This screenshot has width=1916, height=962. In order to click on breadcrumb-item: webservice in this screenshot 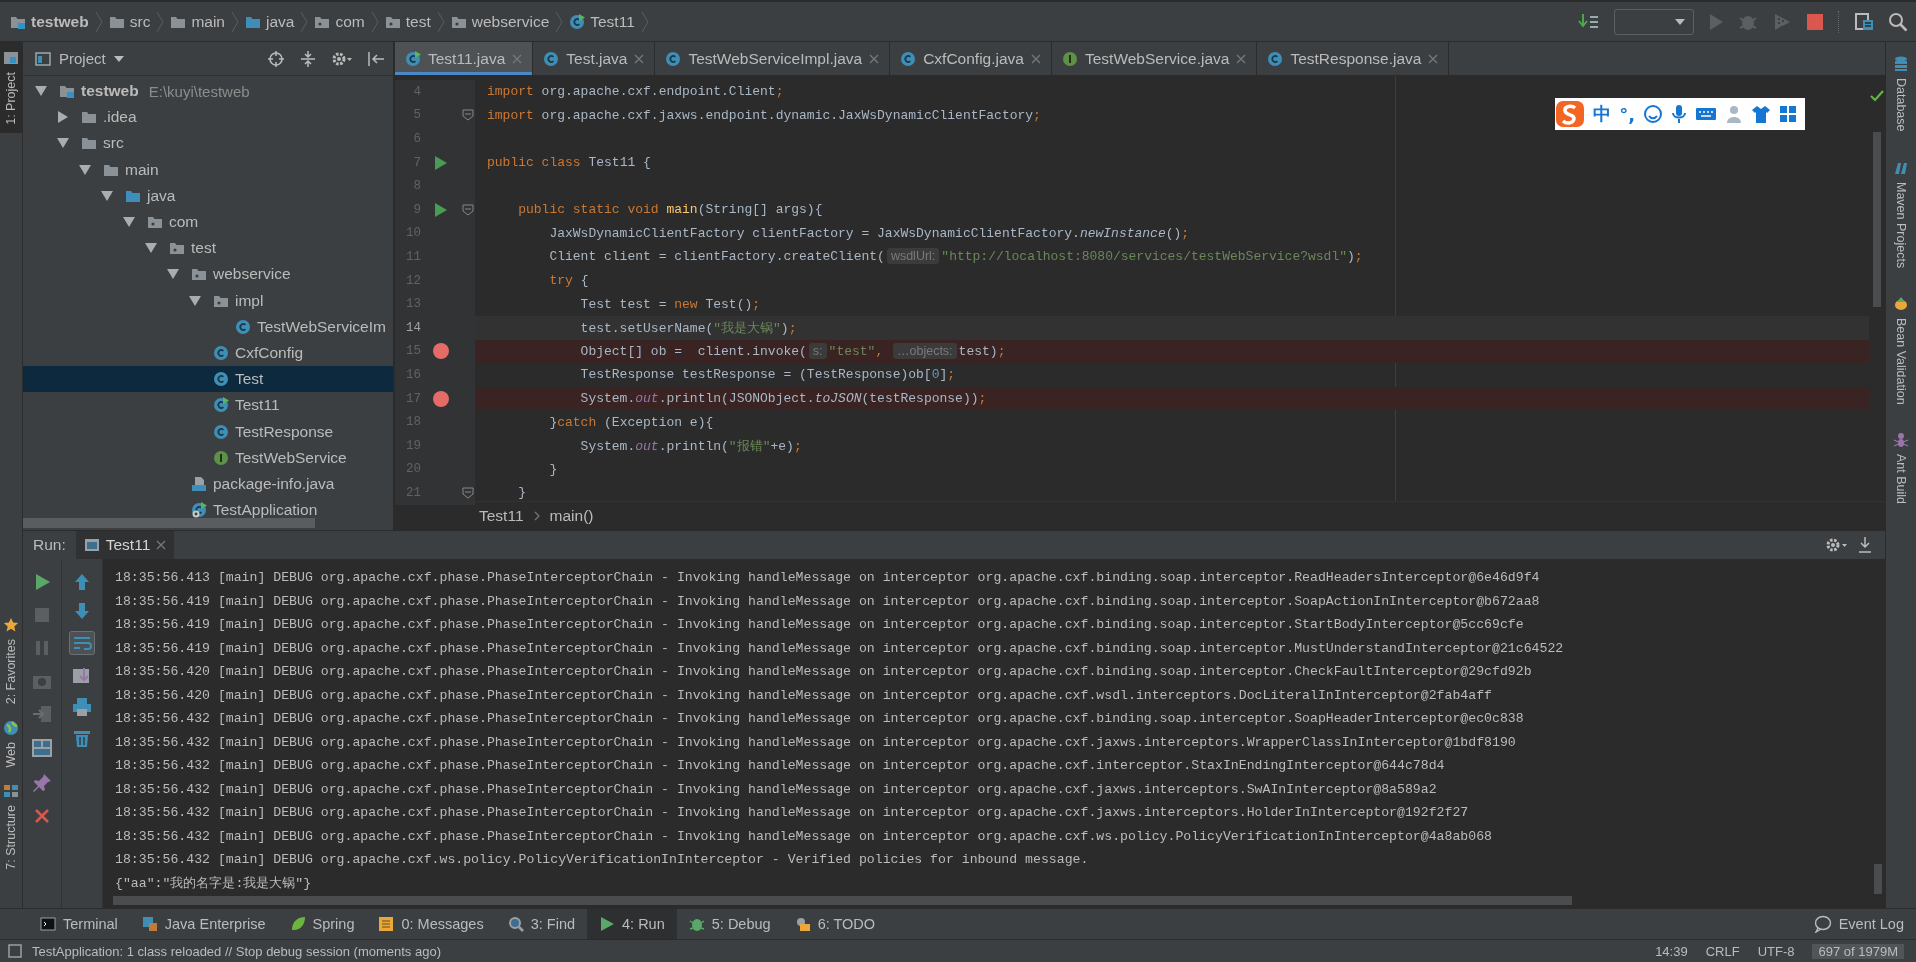, I will do `click(500, 21)`.